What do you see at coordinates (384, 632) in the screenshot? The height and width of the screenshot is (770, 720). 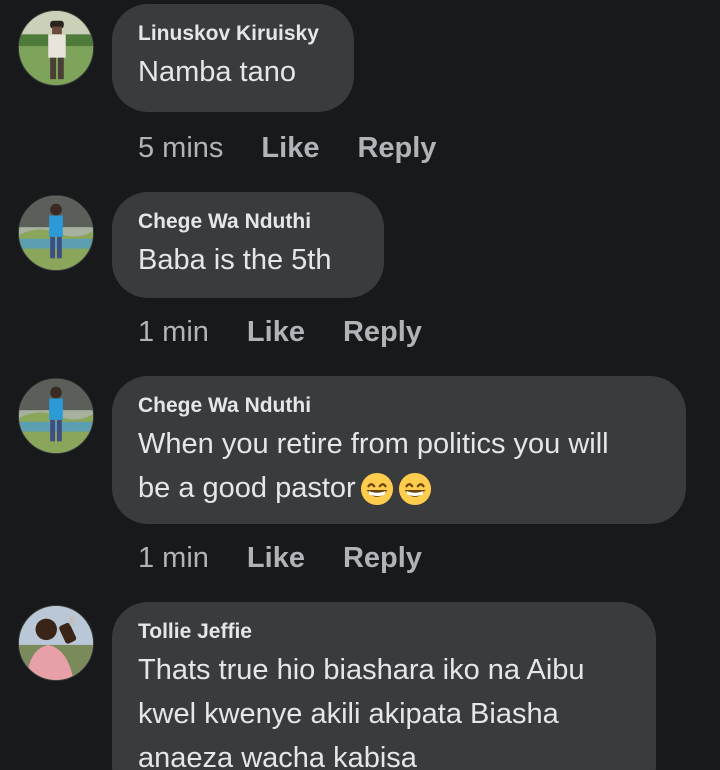 I see `comment-author: Tollie Jeffie` at bounding box center [384, 632].